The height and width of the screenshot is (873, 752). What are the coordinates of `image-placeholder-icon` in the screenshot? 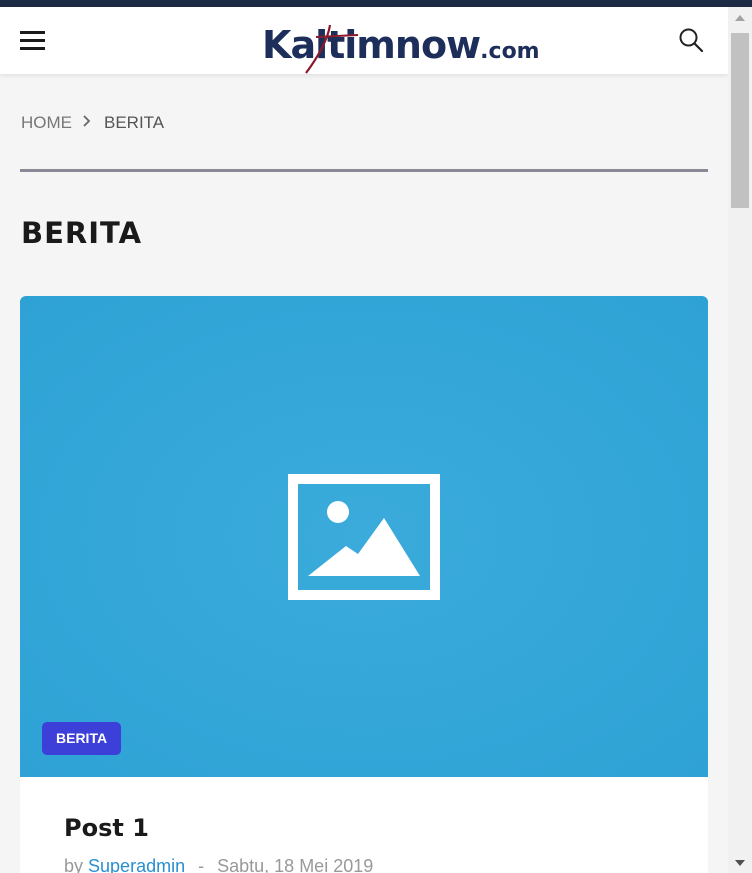 It's located at (364, 537).